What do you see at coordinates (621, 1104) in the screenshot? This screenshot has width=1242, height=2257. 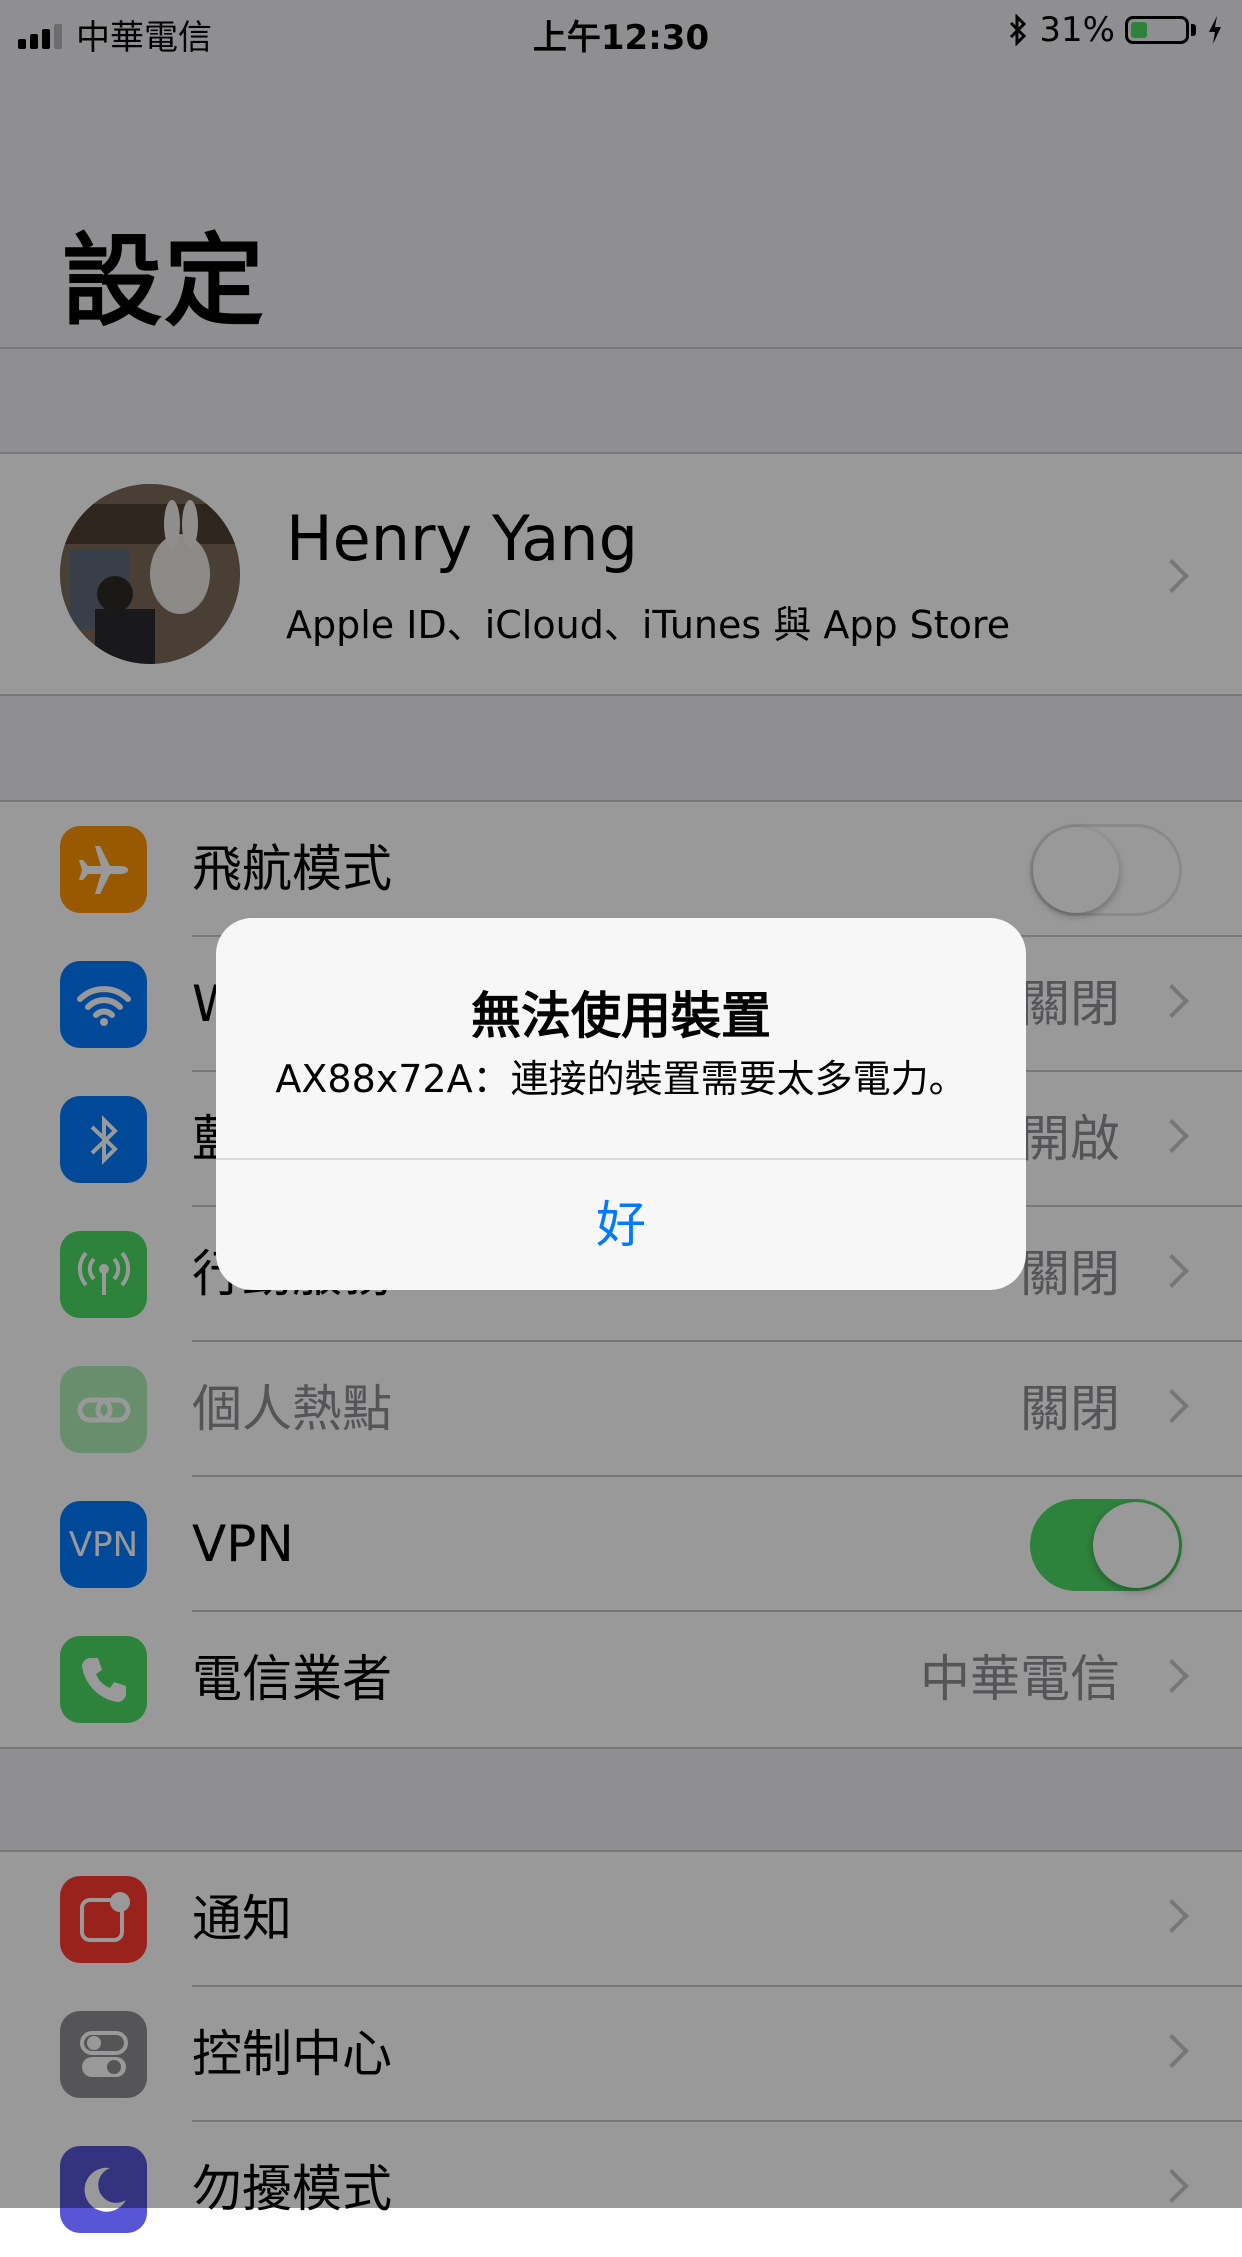 I see `alert-dialog: 無法使用裝置 AX88x72A：連接的裝置需要太多電力。 好` at bounding box center [621, 1104].